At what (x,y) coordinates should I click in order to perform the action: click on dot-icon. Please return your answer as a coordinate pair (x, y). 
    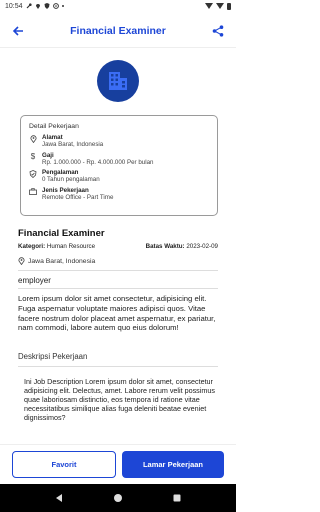
    Looking at the image, I should click on (62, 6).